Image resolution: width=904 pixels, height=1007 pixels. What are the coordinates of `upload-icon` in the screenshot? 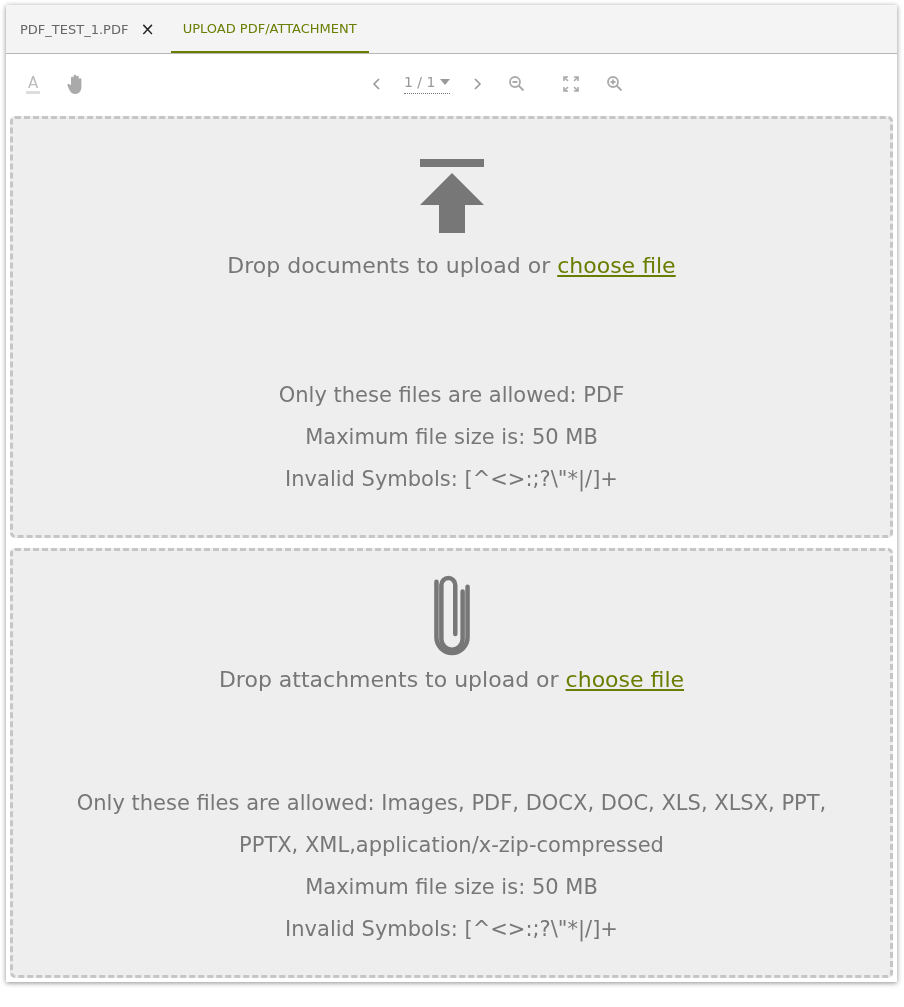 It's located at (451, 196).